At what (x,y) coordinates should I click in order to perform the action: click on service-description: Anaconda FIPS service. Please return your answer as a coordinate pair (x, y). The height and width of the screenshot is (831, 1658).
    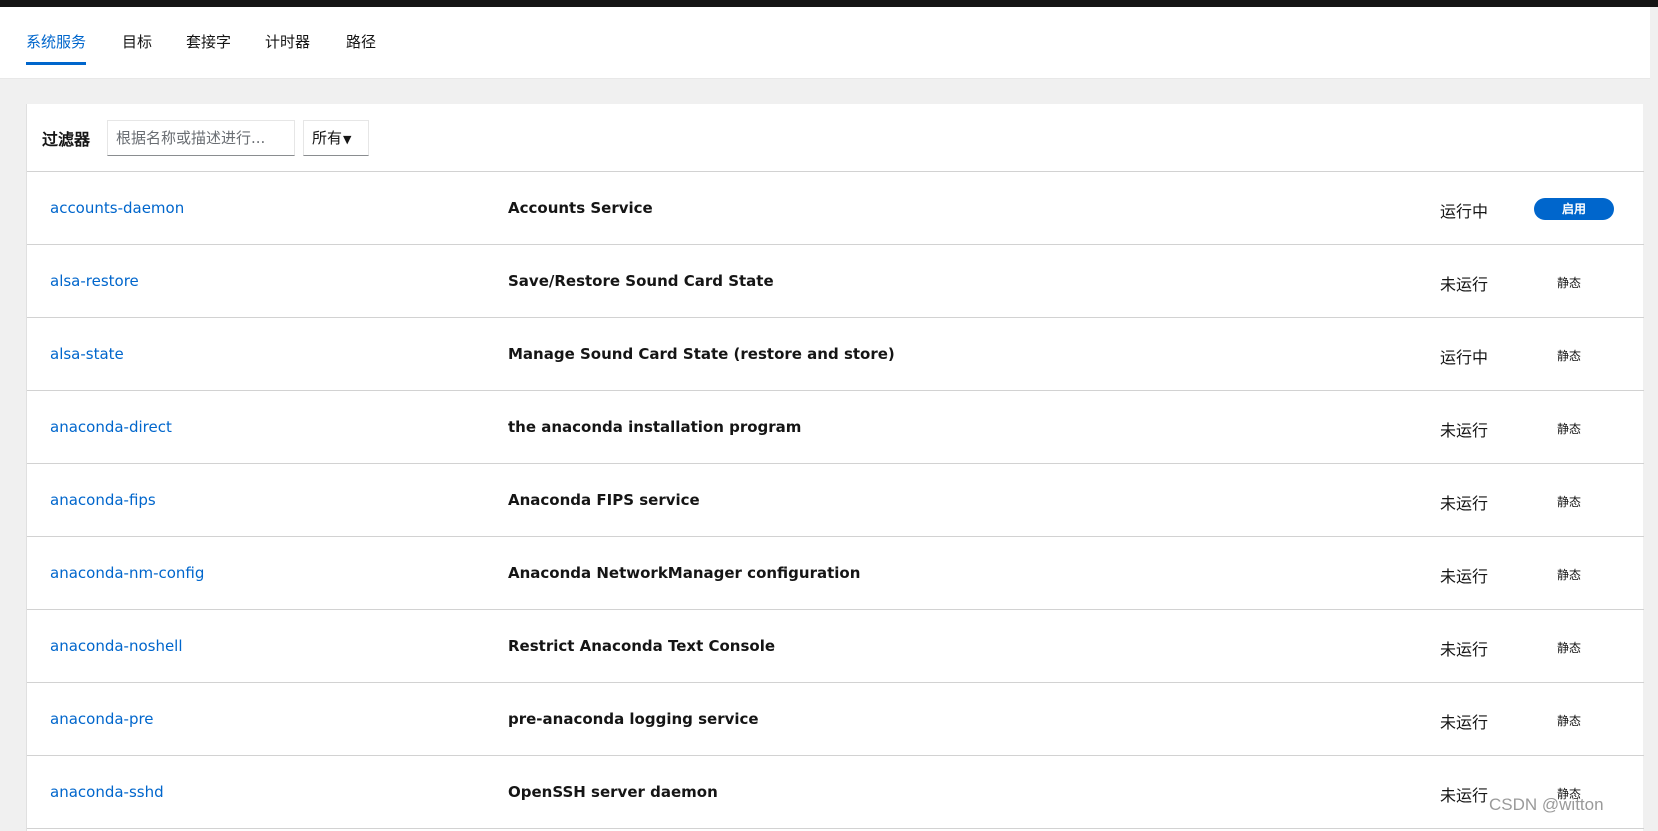
    Looking at the image, I should click on (604, 500).